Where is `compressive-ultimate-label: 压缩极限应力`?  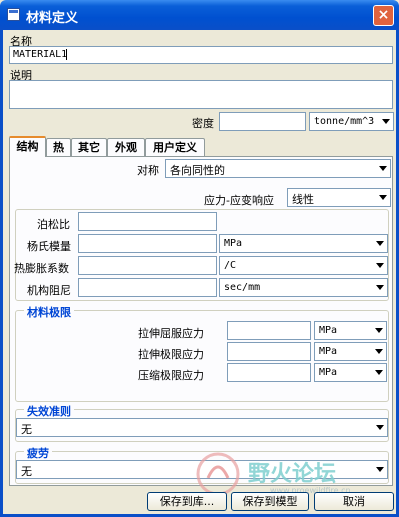 compressive-ultimate-label: 压缩极限应力 is located at coordinates (171, 375).